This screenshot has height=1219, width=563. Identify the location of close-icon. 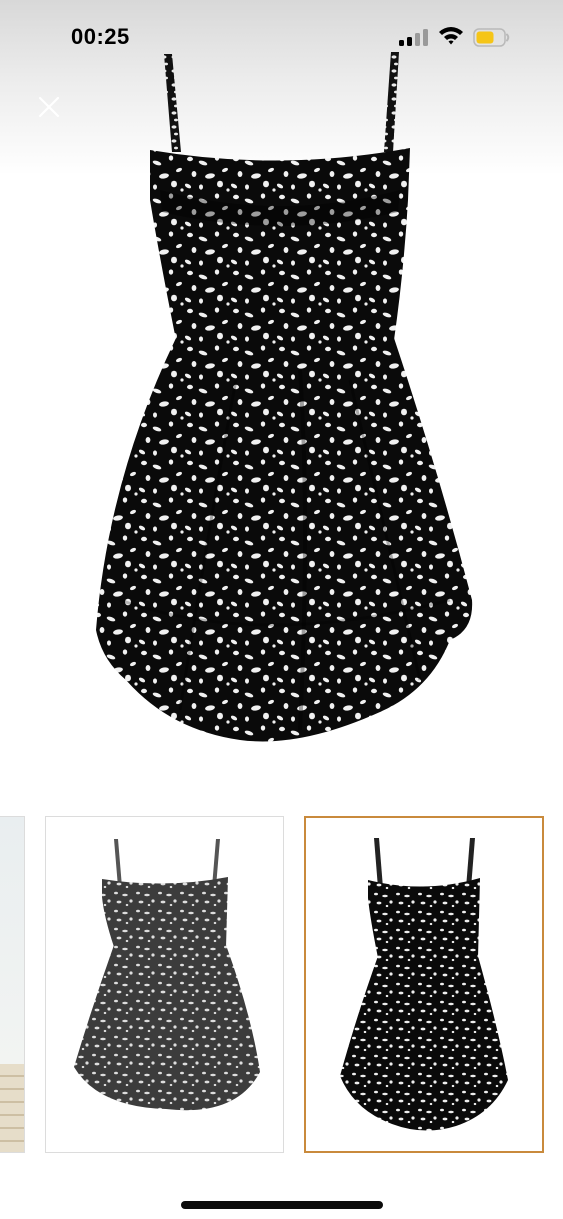
(49, 107).